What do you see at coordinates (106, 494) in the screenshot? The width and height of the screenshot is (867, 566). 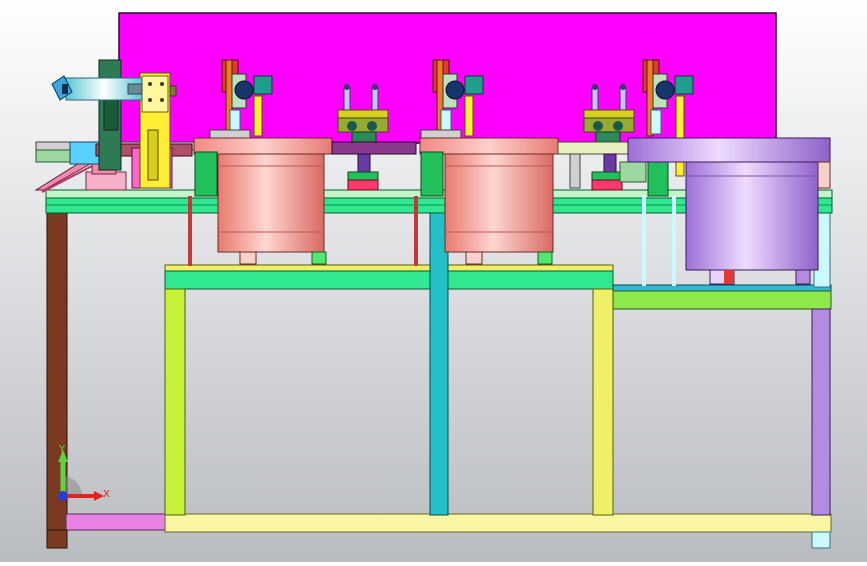 I see `triad-x-label: X` at bounding box center [106, 494].